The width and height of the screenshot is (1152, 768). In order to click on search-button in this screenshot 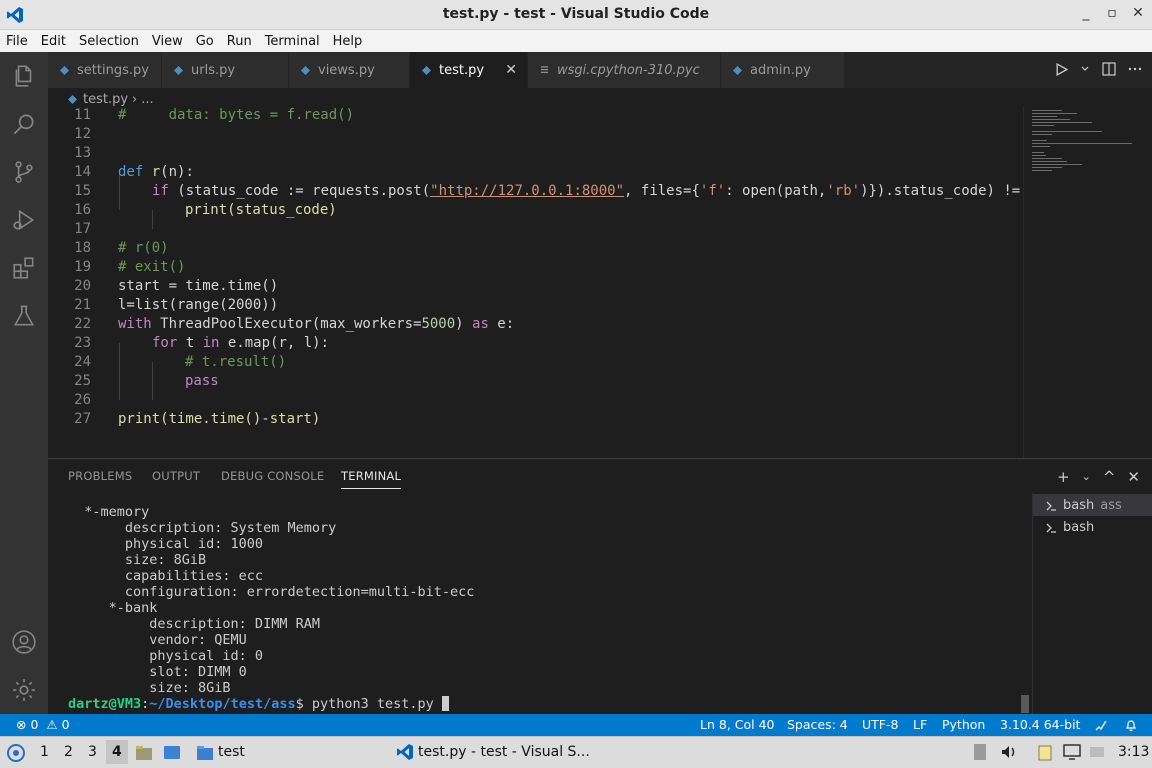, I will do `click(24, 124)`.